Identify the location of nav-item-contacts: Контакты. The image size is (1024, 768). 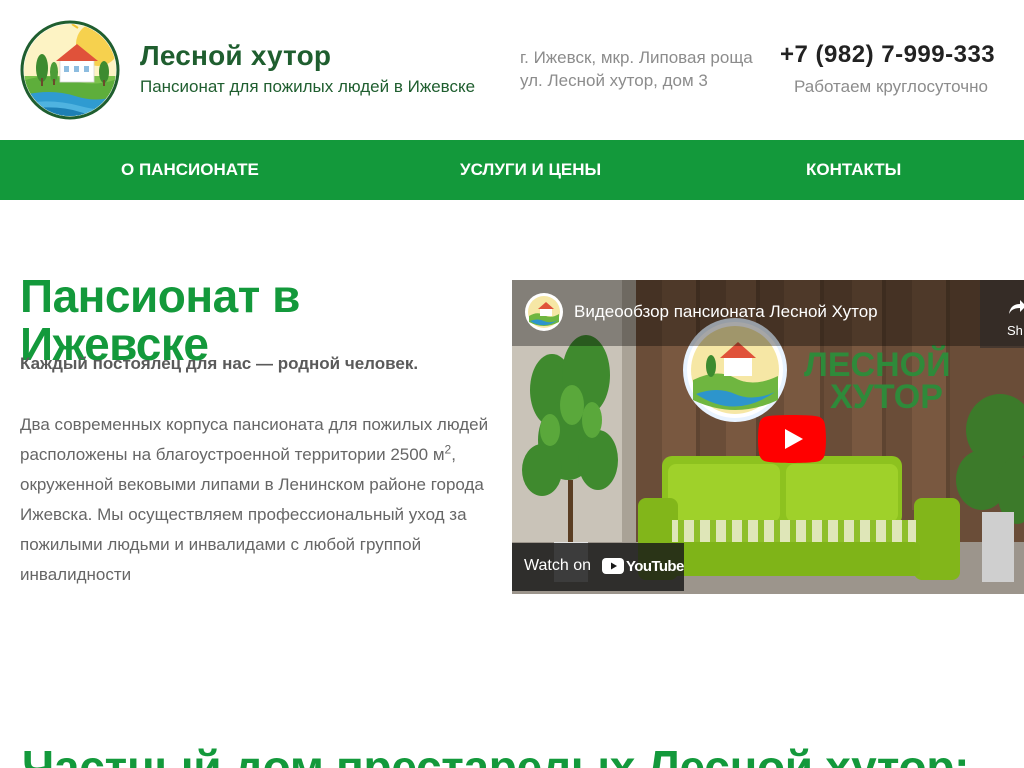
(853, 170).